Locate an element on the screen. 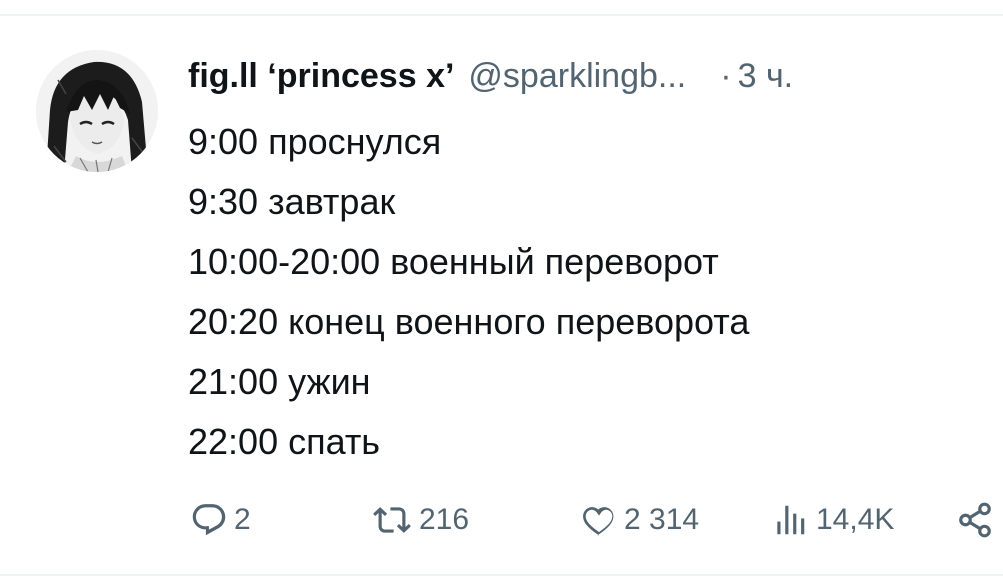 The image size is (1003, 580). views-button: 14,4K is located at coordinates (832, 520).